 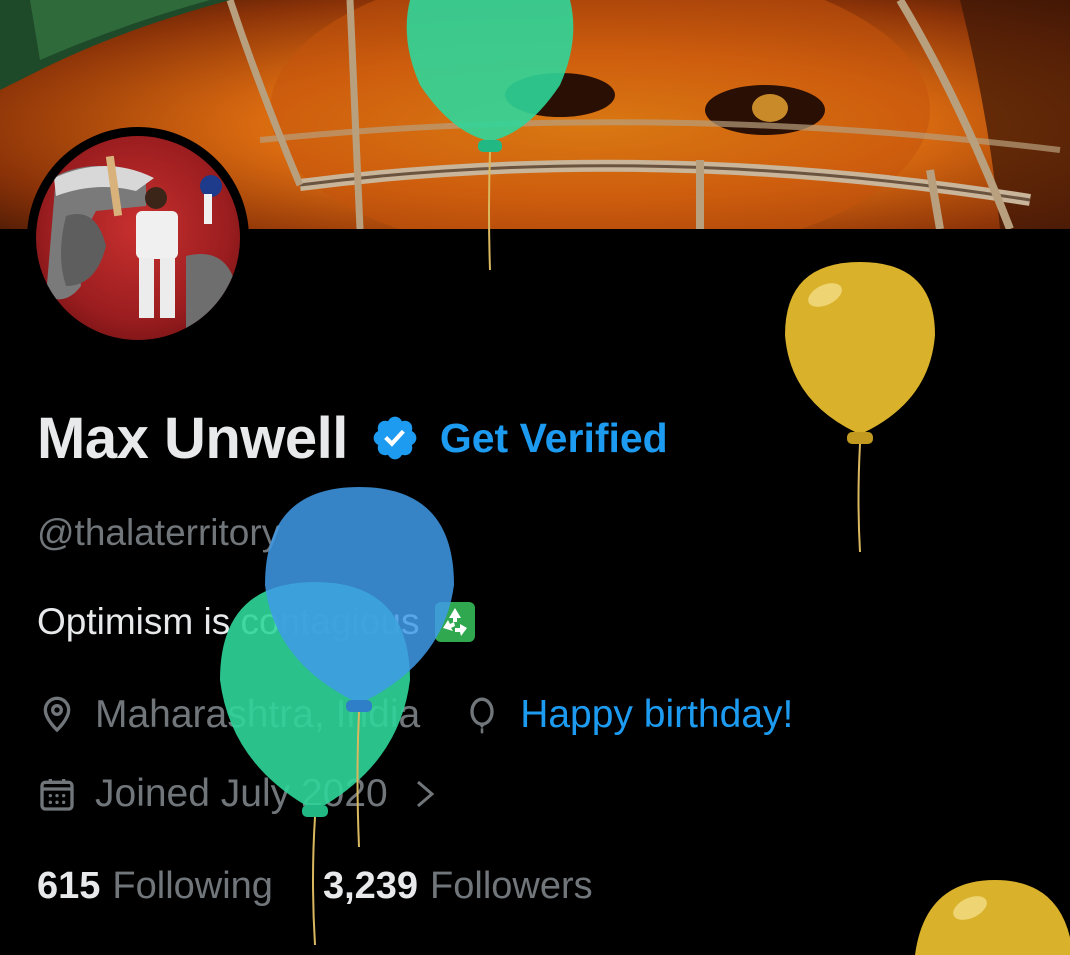 What do you see at coordinates (511, 886) in the screenshot?
I see `followers-label: Followers` at bounding box center [511, 886].